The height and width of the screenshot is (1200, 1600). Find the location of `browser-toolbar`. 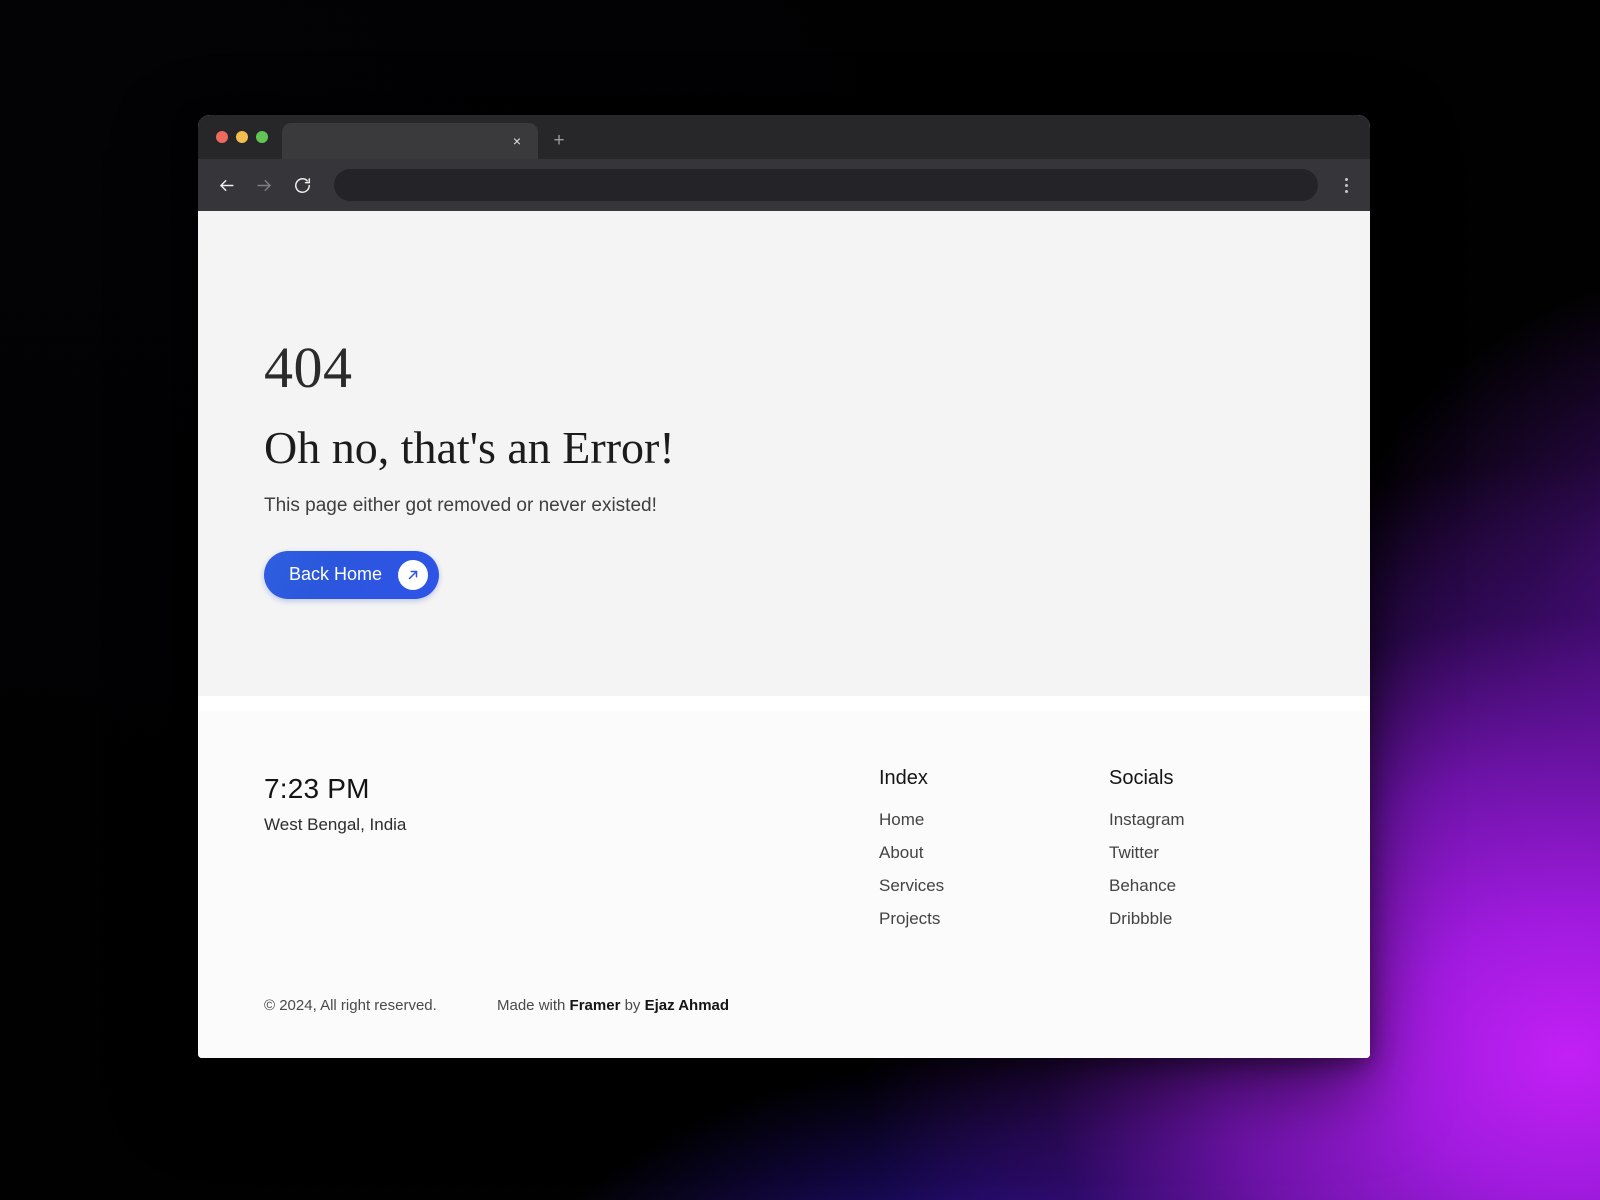

browser-toolbar is located at coordinates (784, 185).